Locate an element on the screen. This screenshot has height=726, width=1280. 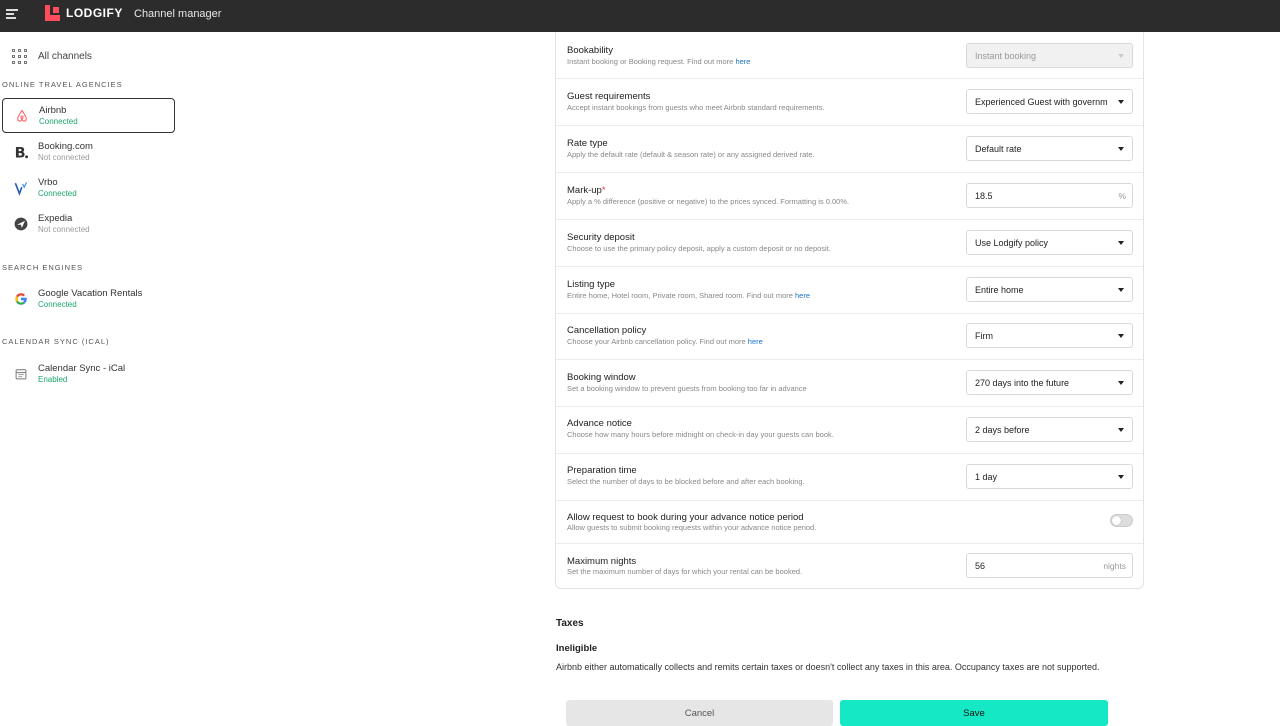
lodgify-logo: LODGIFY is located at coordinates (84, 13).